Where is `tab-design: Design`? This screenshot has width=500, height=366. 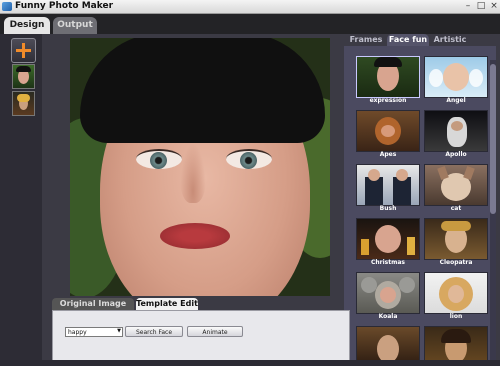 tab-design: Design is located at coordinates (27, 25).